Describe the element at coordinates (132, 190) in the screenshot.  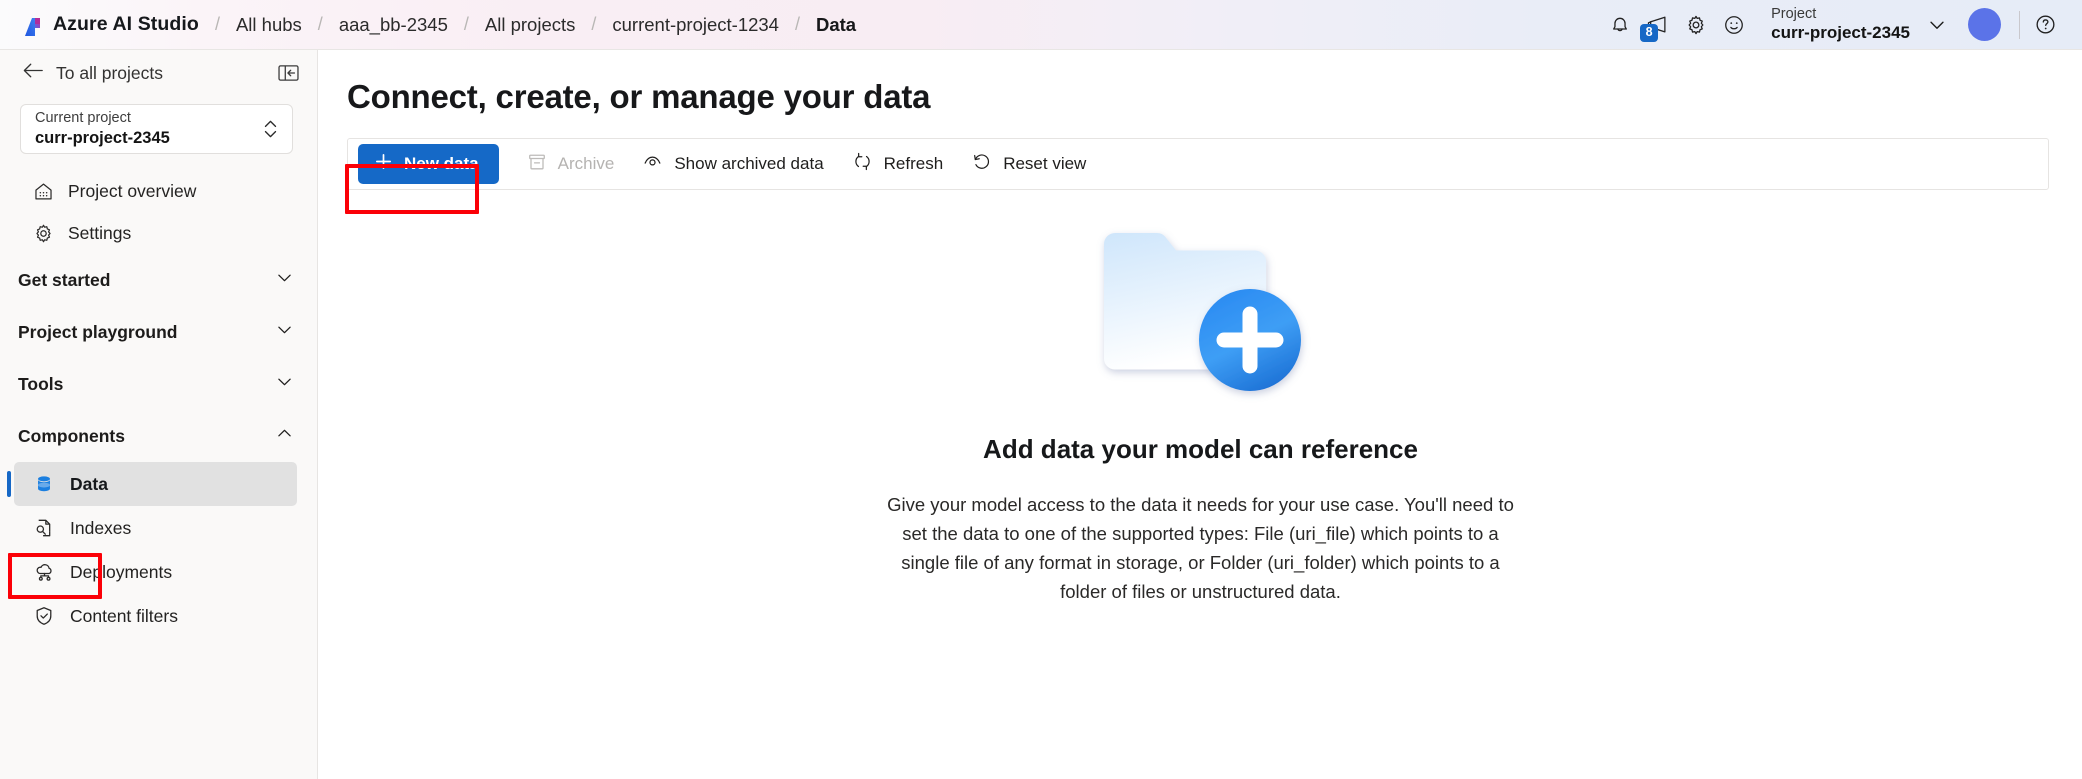
I see `sidebar-item-label: Project overview` at that location.